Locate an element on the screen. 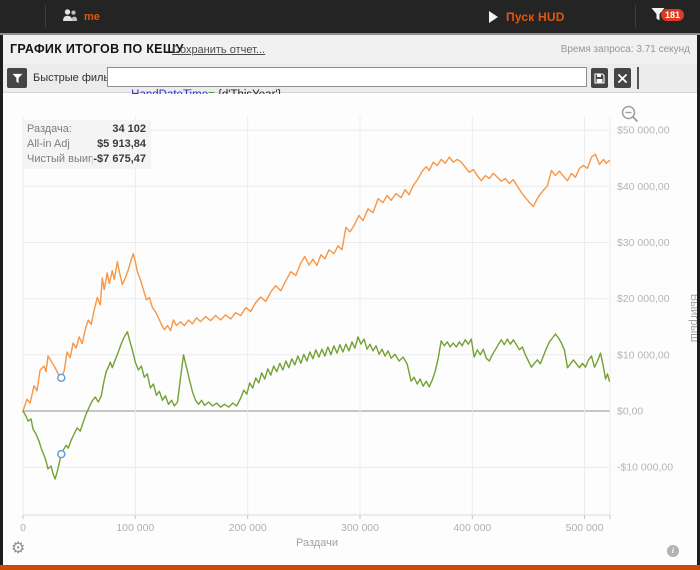 This screenshot has width=700, height=570. filter-count-badge: 181 is located at coordinates (673, 15).